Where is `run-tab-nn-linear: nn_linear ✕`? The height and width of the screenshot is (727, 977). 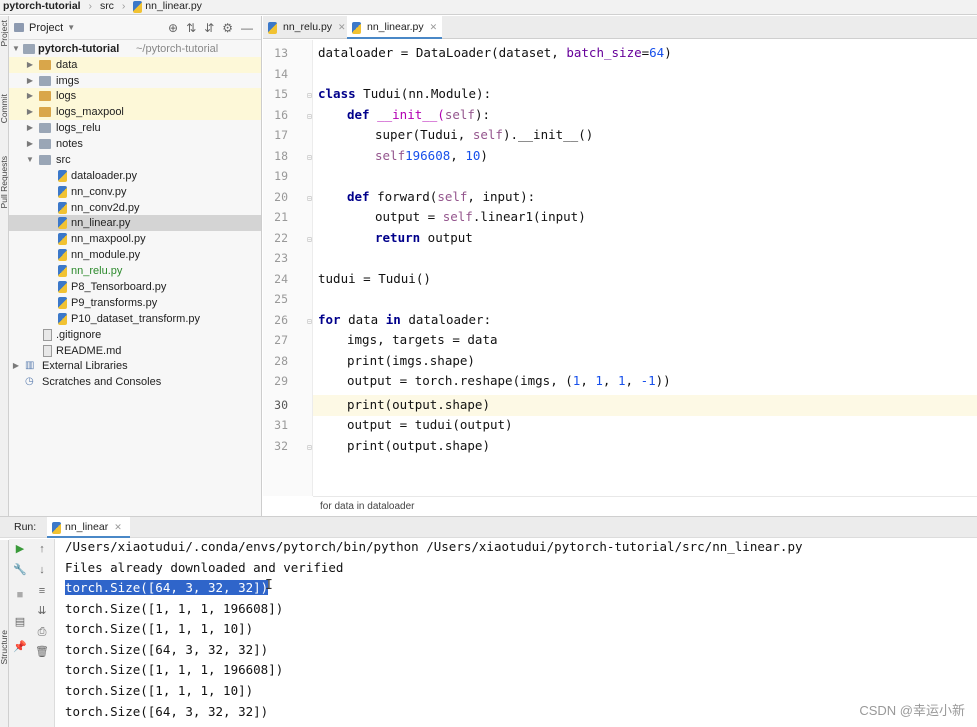 run-tab-nn-linear: nn_linear ✕ is located at coordinates (88, 527).